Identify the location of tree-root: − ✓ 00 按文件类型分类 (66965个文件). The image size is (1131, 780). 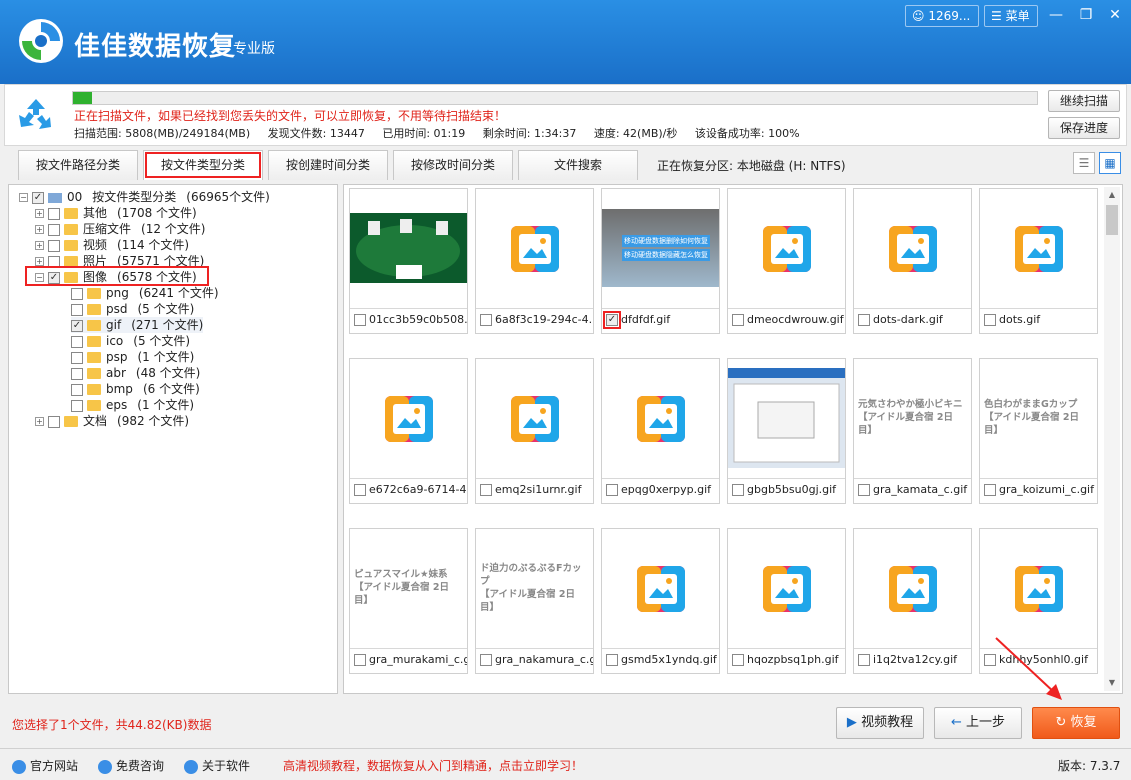
(144, 197).